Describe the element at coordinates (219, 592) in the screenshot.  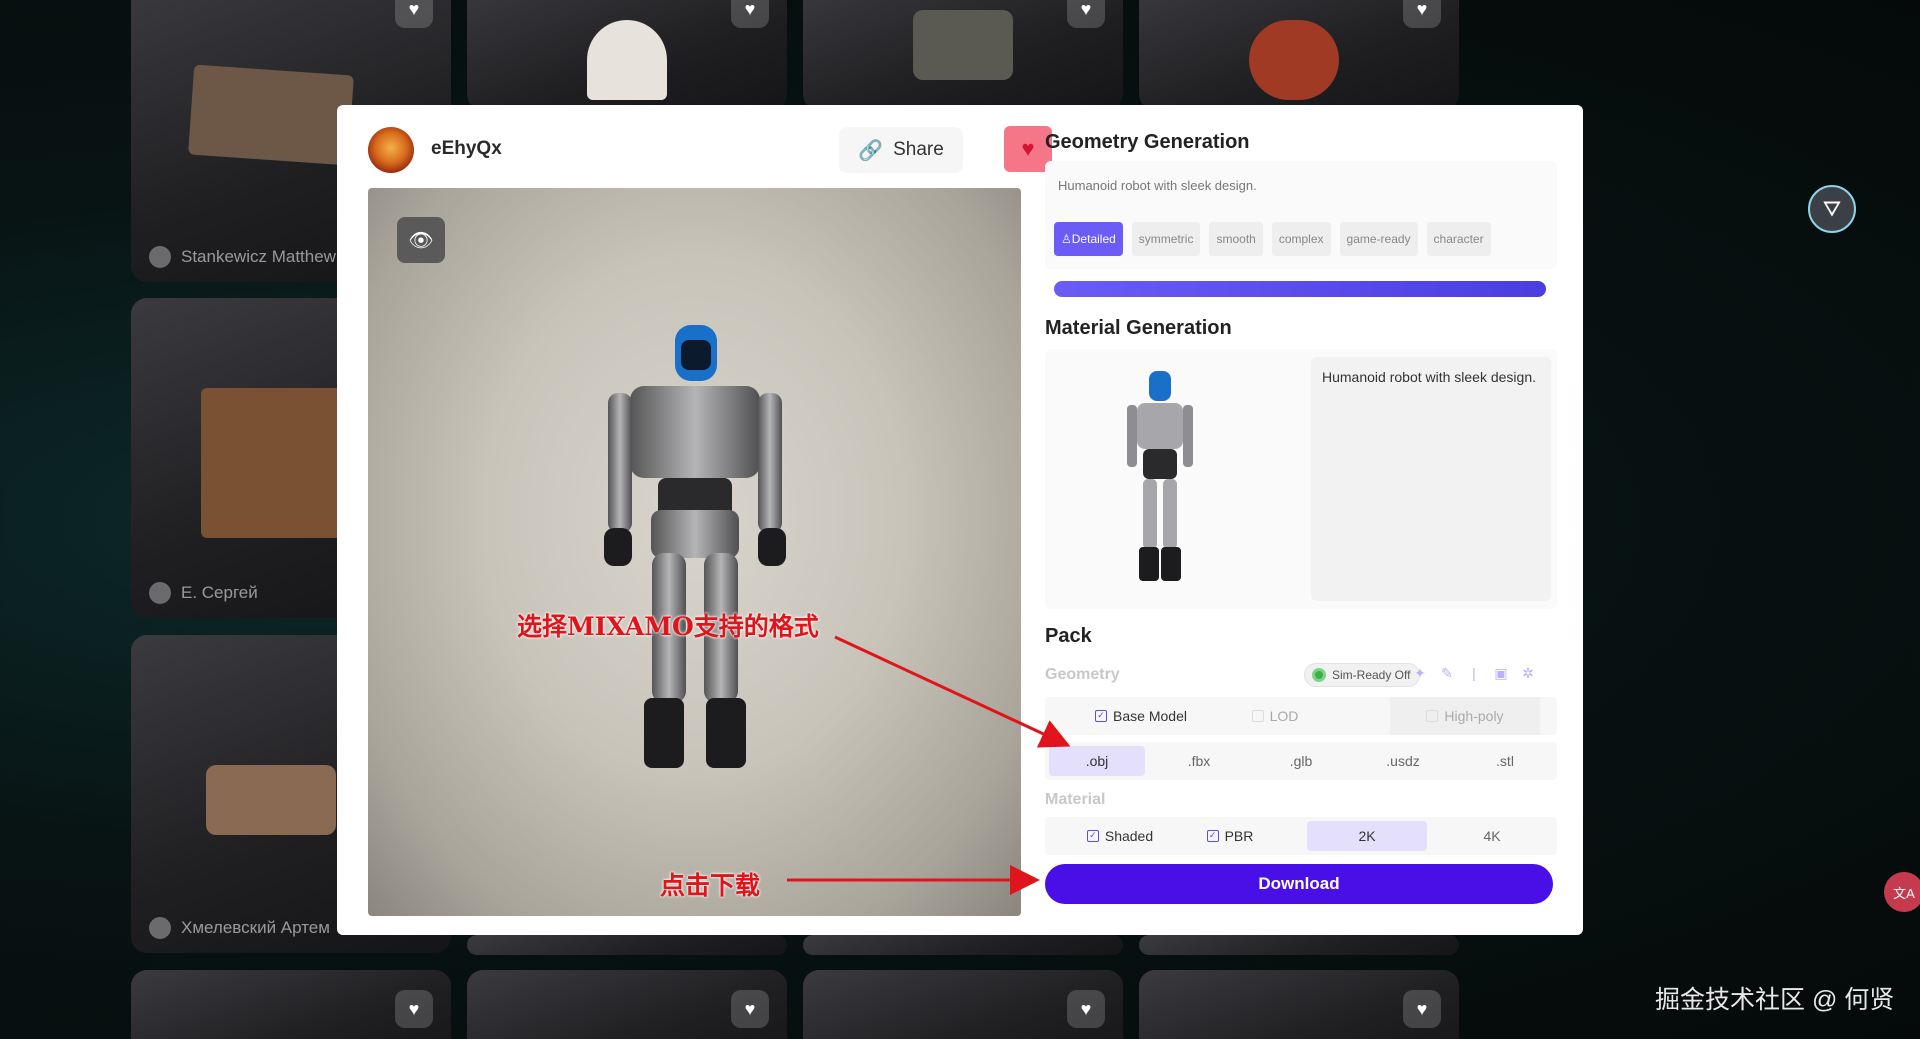
I see `author-name: E. Сергей` at that location.